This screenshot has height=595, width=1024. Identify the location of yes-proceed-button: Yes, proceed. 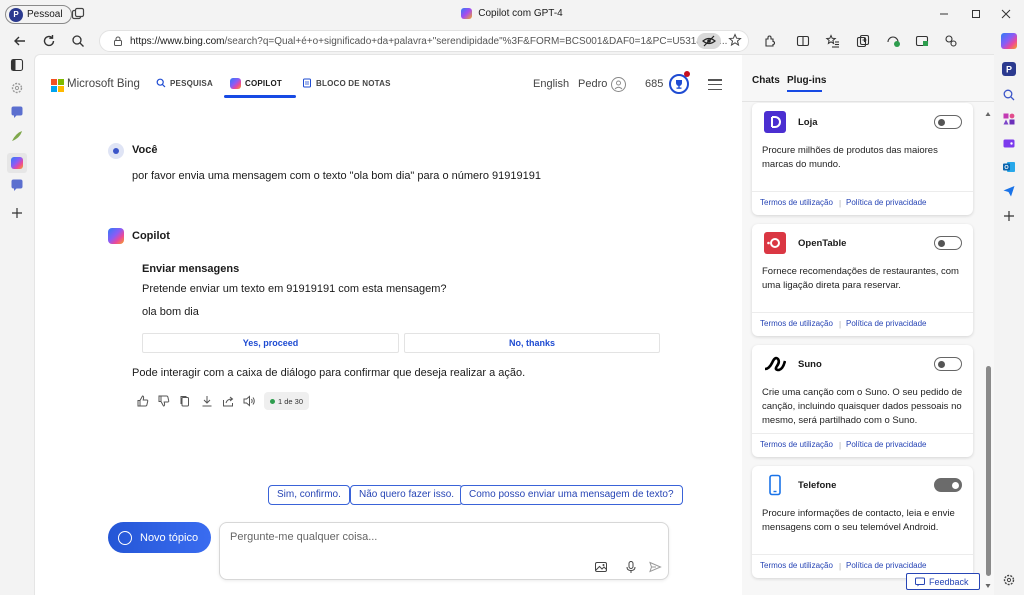
(270, 343).